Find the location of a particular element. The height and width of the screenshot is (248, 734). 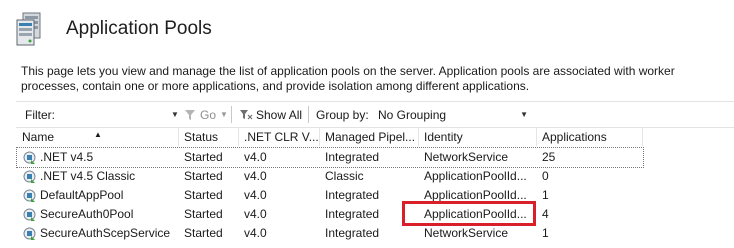

pool-name: SecureAuthScepService is located at coordinates (105, 233).